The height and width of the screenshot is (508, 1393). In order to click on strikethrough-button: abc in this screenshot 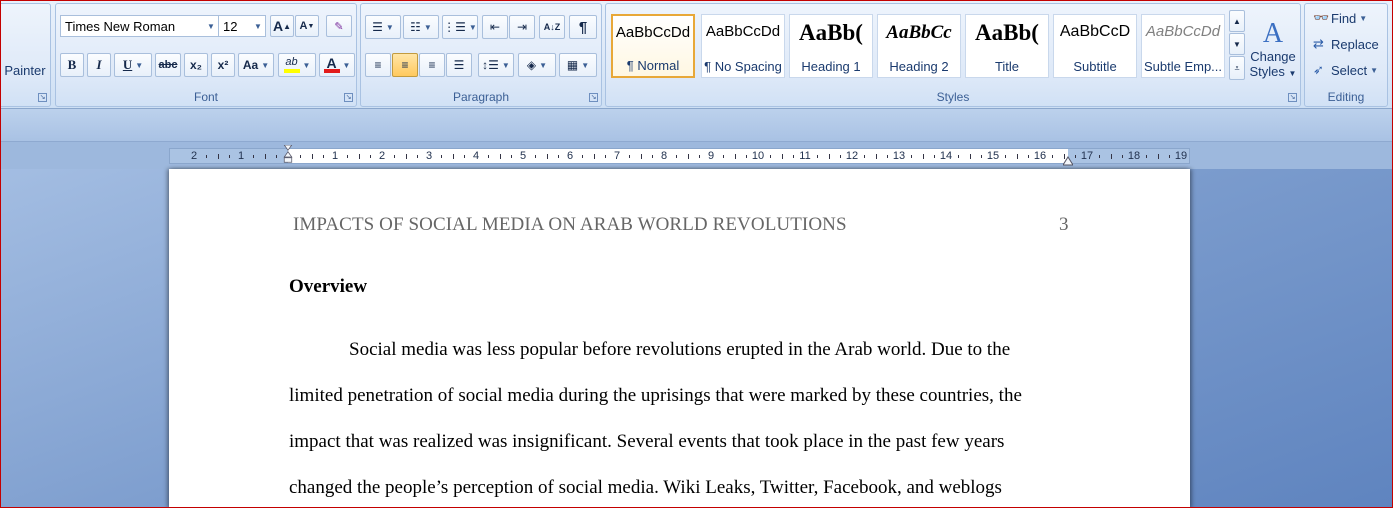, I will do `click(168, 65)`.